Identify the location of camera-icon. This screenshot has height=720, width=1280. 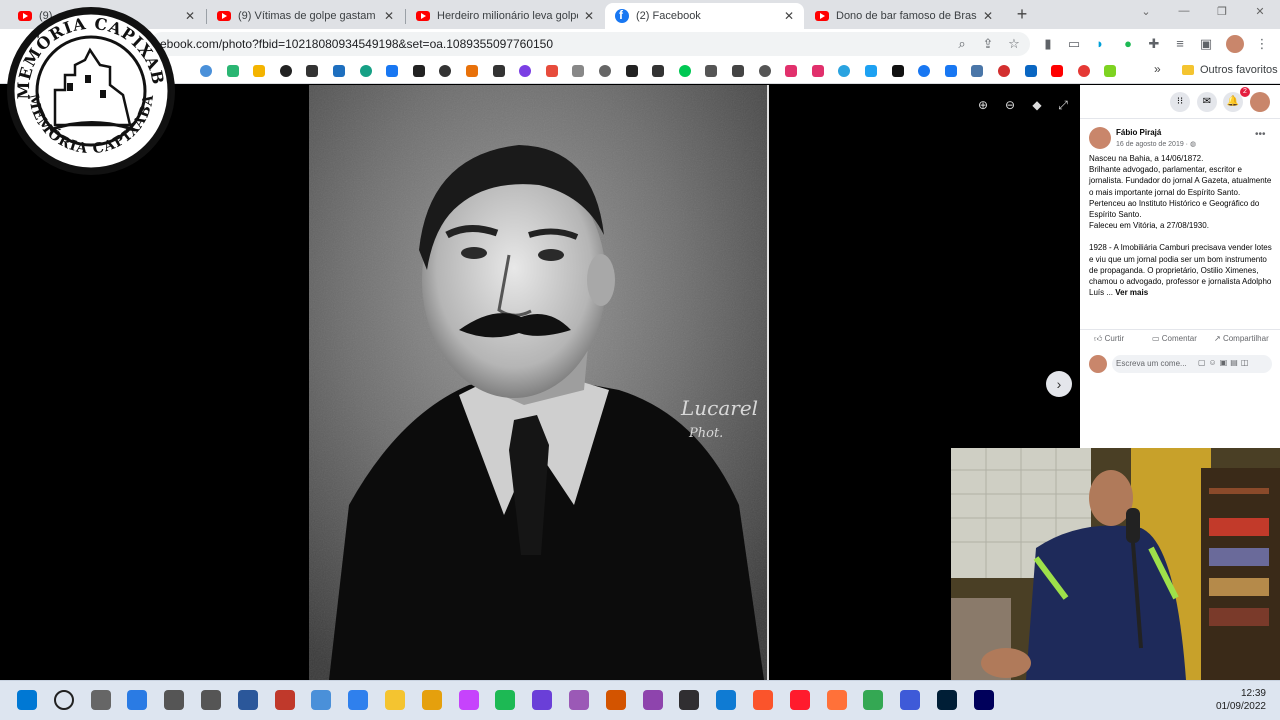
(211, 700).